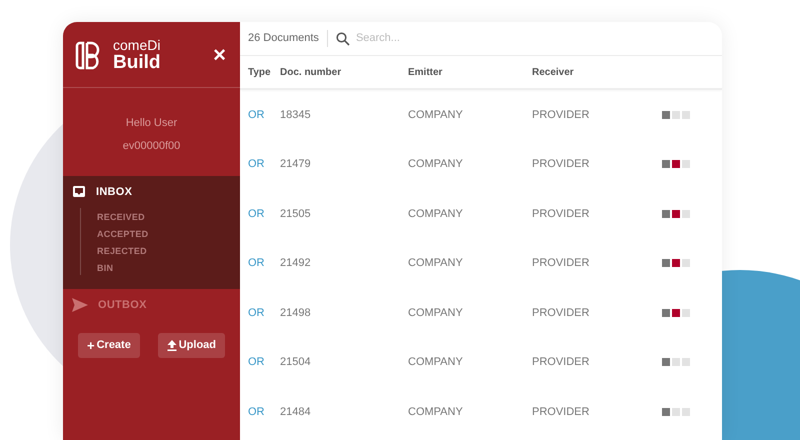 This screenshot has width=800, height=440. What do you see at coordinates (296, 313) in the screenshot?
I see `doc-number: 21498` at bounding box center [296, 313].